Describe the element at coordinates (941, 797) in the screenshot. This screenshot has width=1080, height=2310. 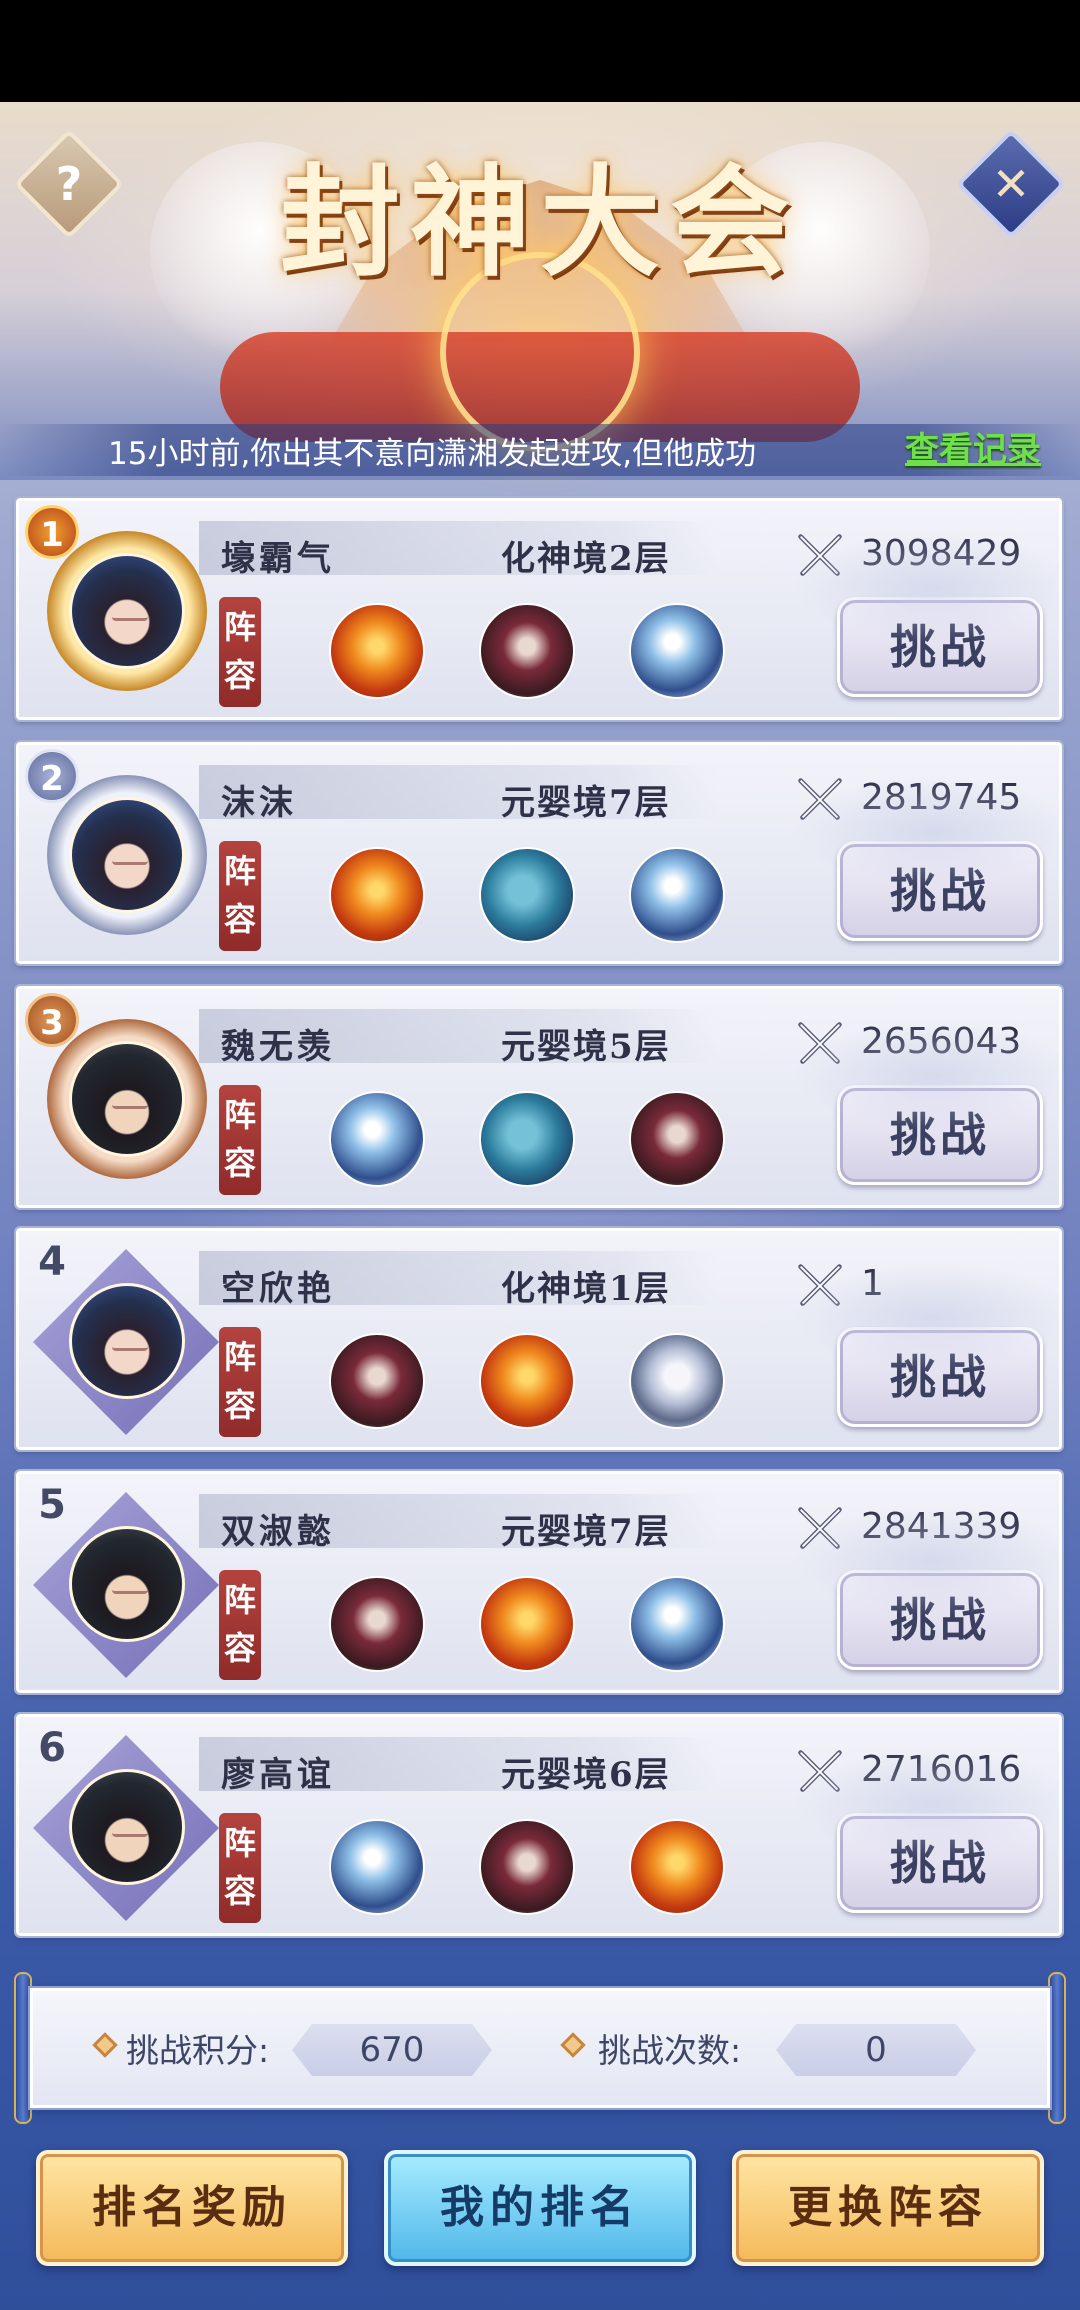
I see `combat-power: 2819745` at that location.